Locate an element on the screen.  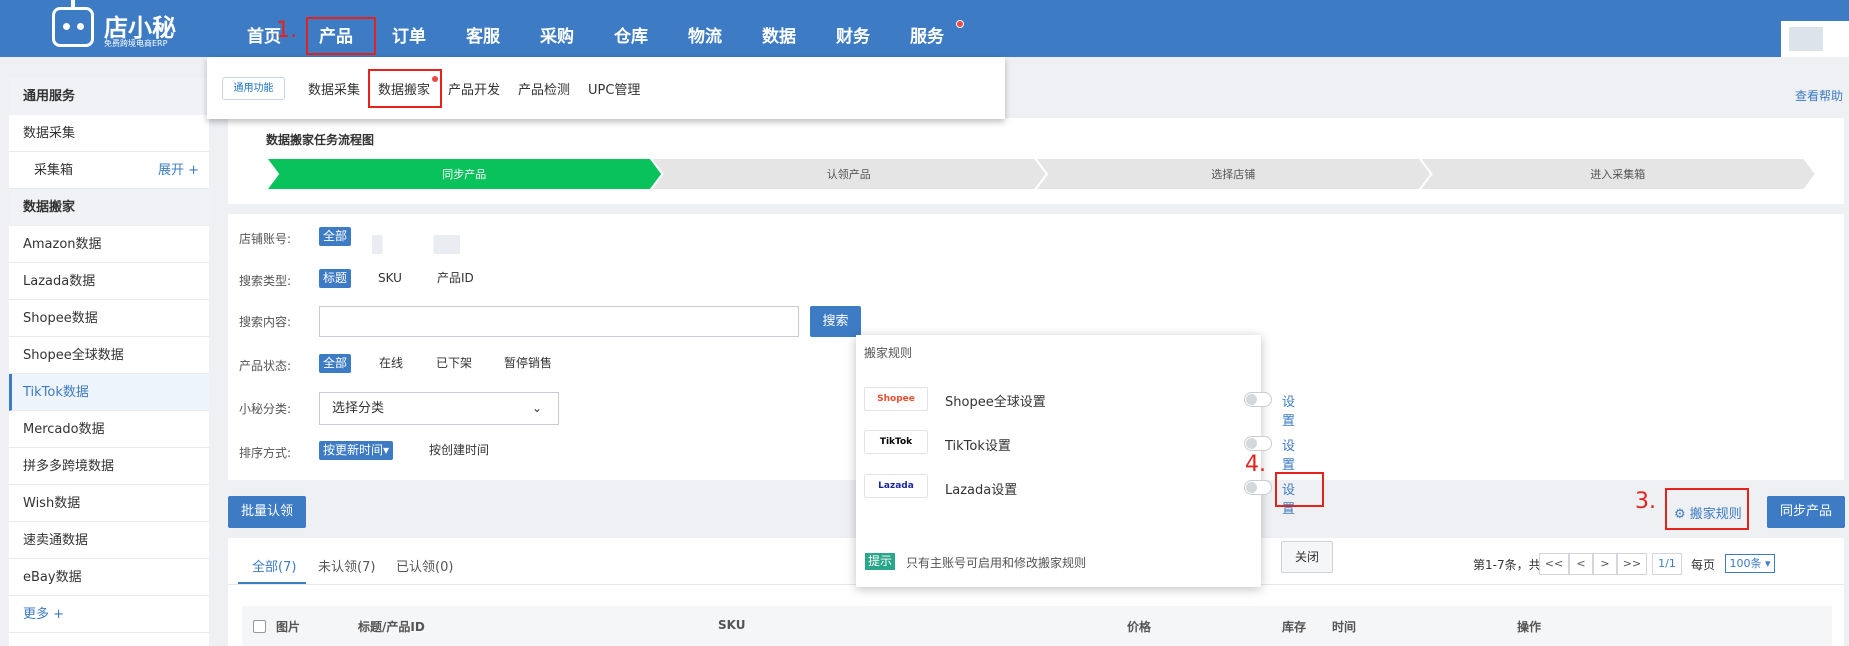
col-price: 价格 is located at coordinates (1139, 627).